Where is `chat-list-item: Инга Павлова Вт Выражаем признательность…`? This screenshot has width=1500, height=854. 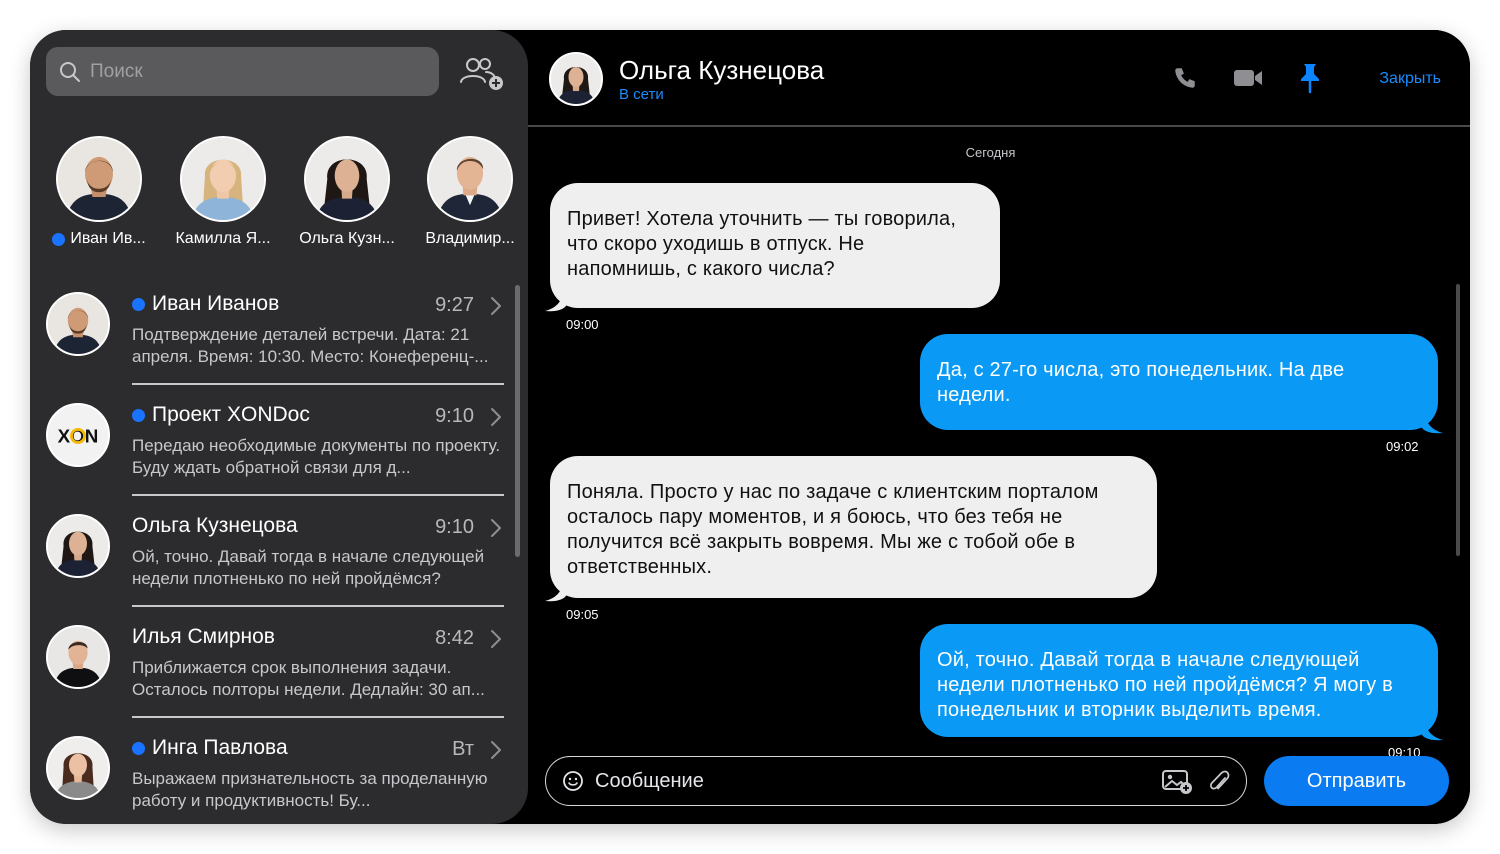 chat-list-item: Инга Павлова Вт Выражаем признательность… is located at coordinates (279, 777).